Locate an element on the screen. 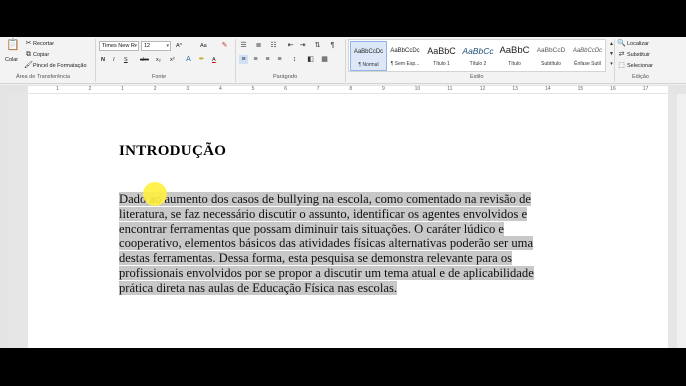 The width and height of the screenshot is (686, 386). ruler-number: 4 is located at coordinates (220, 89).